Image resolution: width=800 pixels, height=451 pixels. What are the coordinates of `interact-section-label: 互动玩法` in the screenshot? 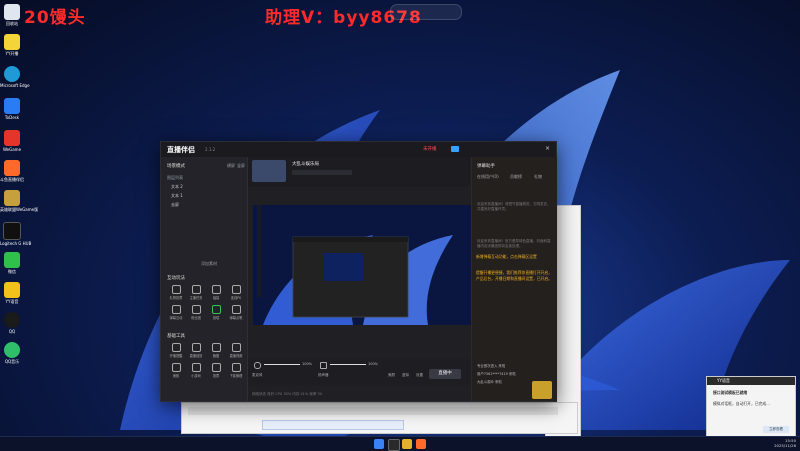 It's located at (176, 278).